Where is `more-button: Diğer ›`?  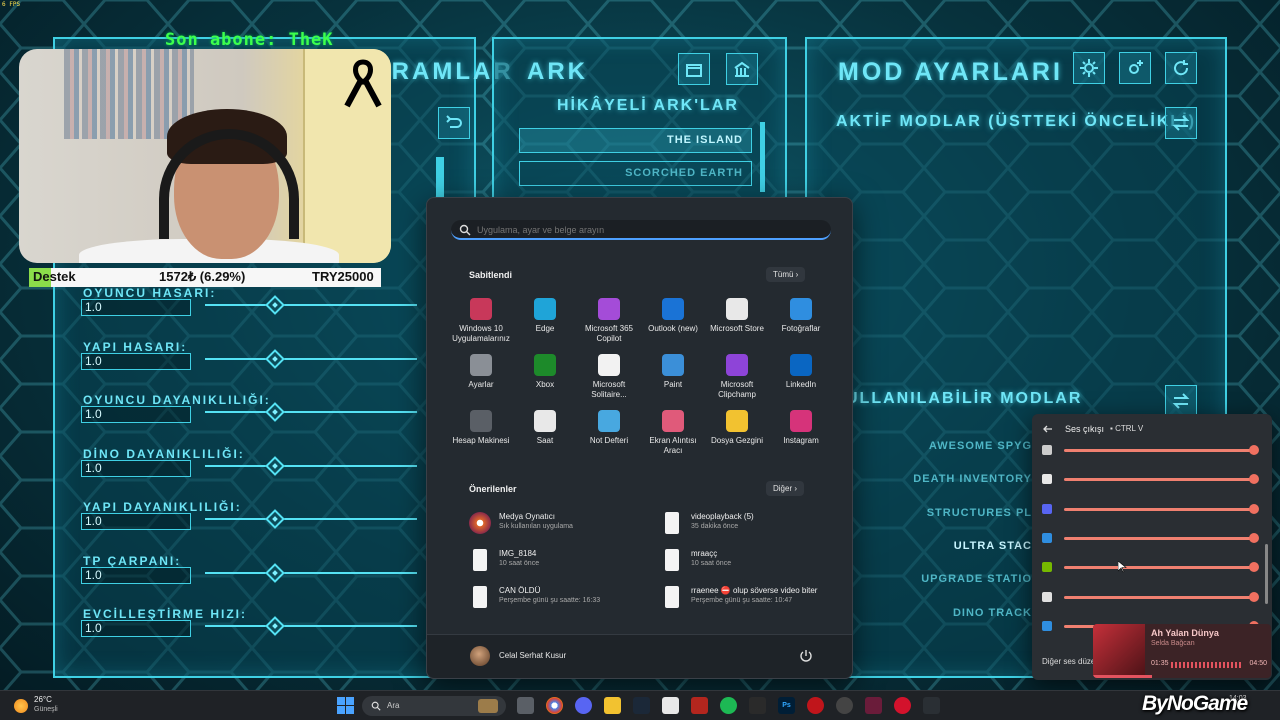
more-button: Diğer › is located at coordinates (785, 488).